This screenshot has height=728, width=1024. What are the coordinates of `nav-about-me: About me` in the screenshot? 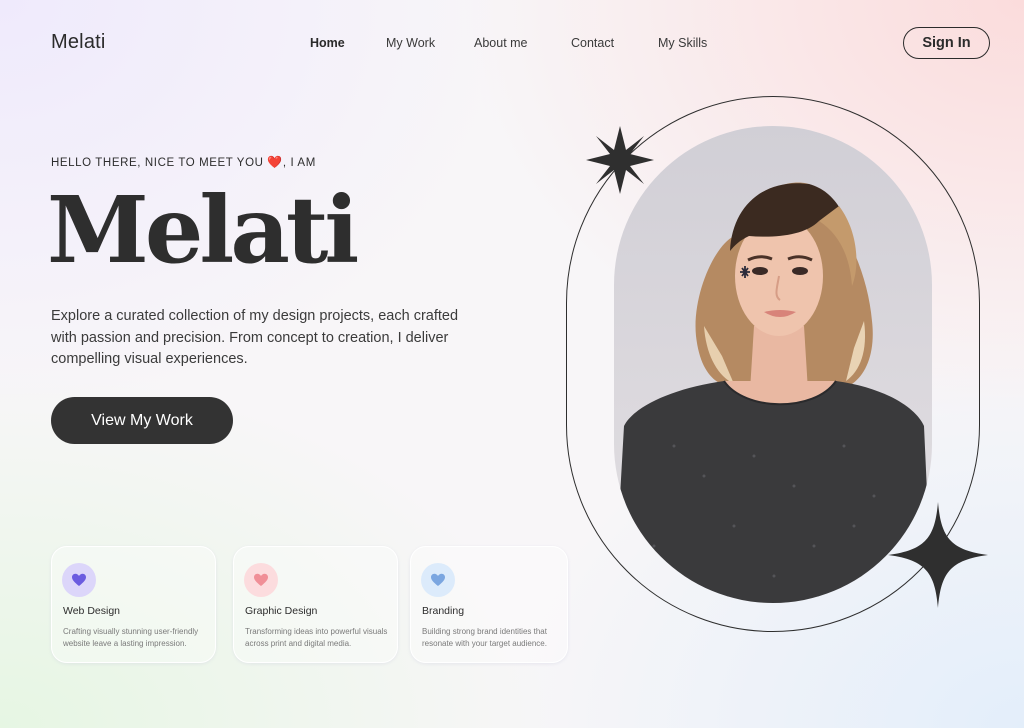 It's located at (501, 43).